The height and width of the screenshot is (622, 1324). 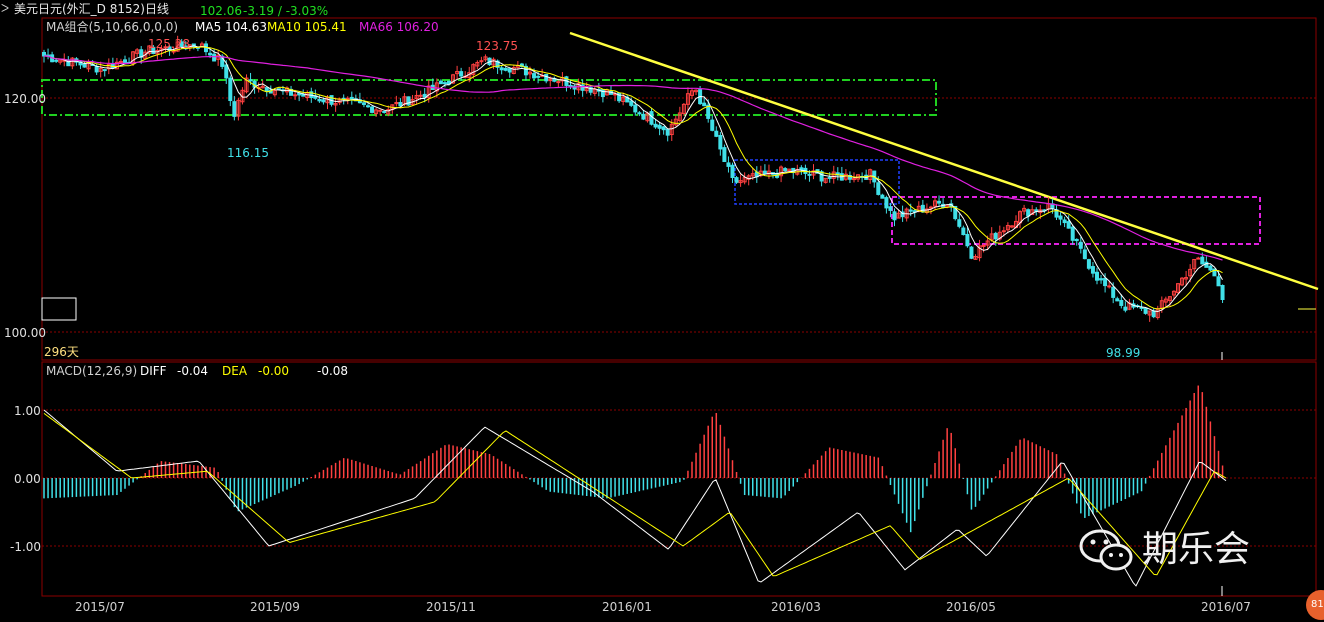 What do you see at coordinates (59, 309) in the screenshot?
I see `price-scale-marker` at bounding box center [59, 309].